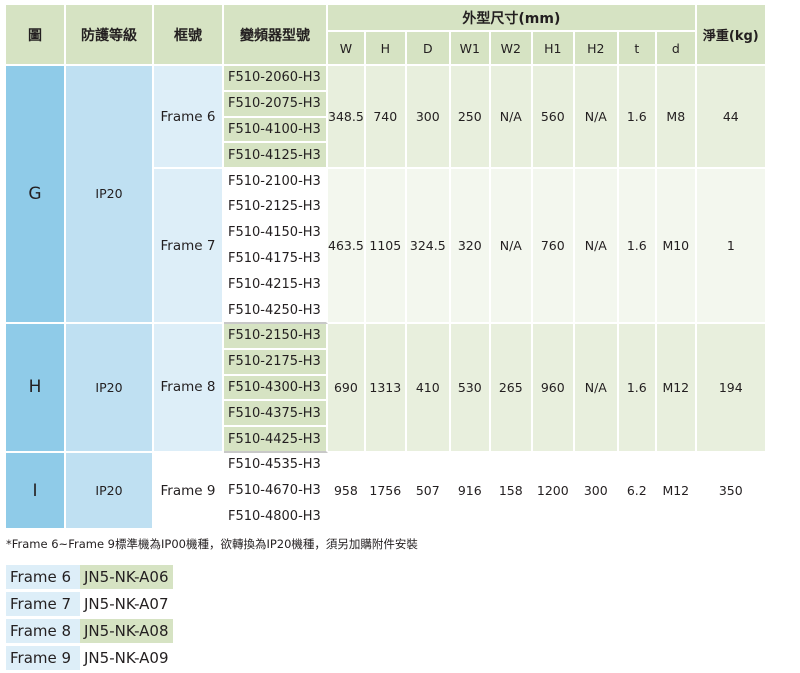 This screenshot has height=673, width=800. Describe the element at coordinates (676, 118) in the screenshot. I see `dim-value-d: M8` at that location.